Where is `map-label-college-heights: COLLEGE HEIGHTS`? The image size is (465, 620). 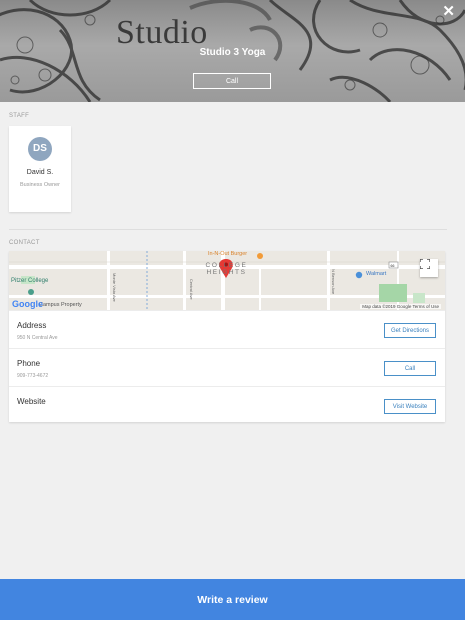
map-label-college-heights: COLLEGE HEIGHTS is located at coordinates (226, 269).